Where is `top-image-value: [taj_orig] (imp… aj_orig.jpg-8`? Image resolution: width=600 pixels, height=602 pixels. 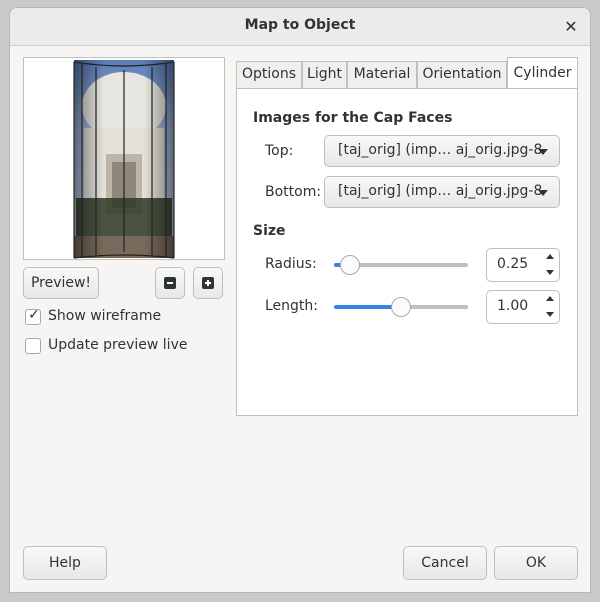 top-image-value: [taj_orig] (imp… aj_orig.jpg-8 is located at coordinates (440, 150).